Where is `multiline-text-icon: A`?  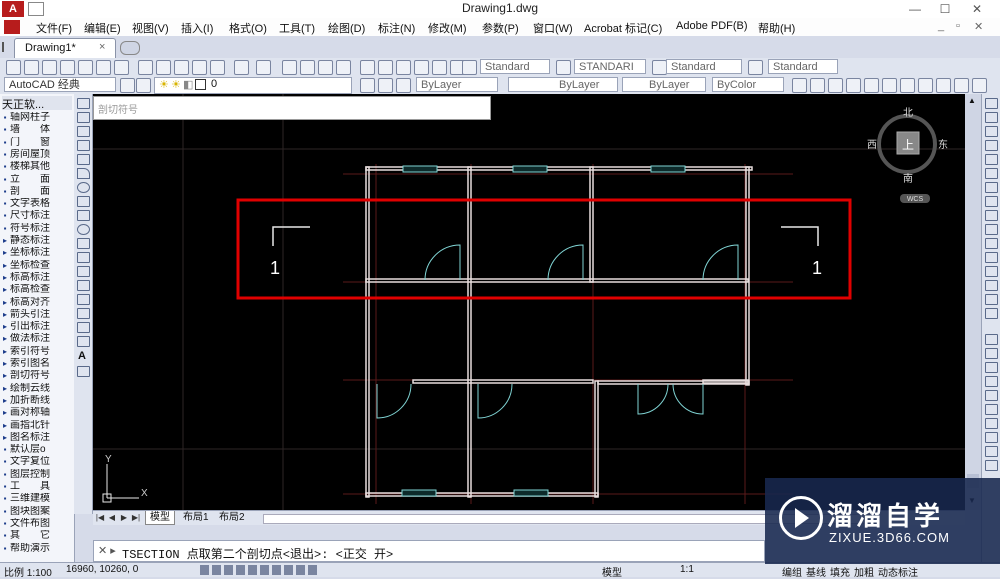 multiline-text-icon: A is located at coordinates (82, 356).